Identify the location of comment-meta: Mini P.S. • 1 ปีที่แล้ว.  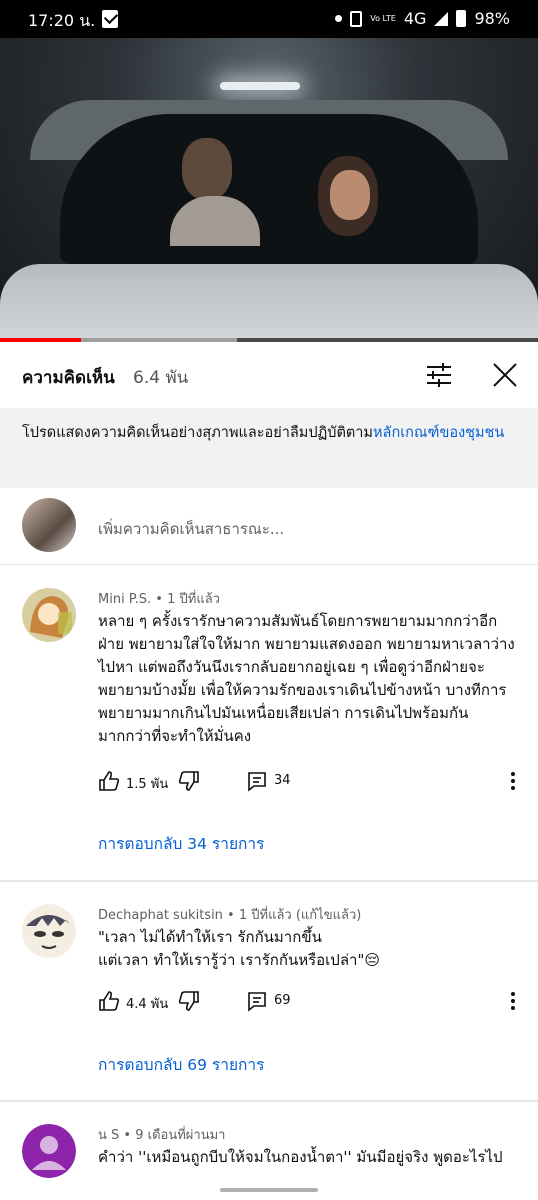
(159, 599).